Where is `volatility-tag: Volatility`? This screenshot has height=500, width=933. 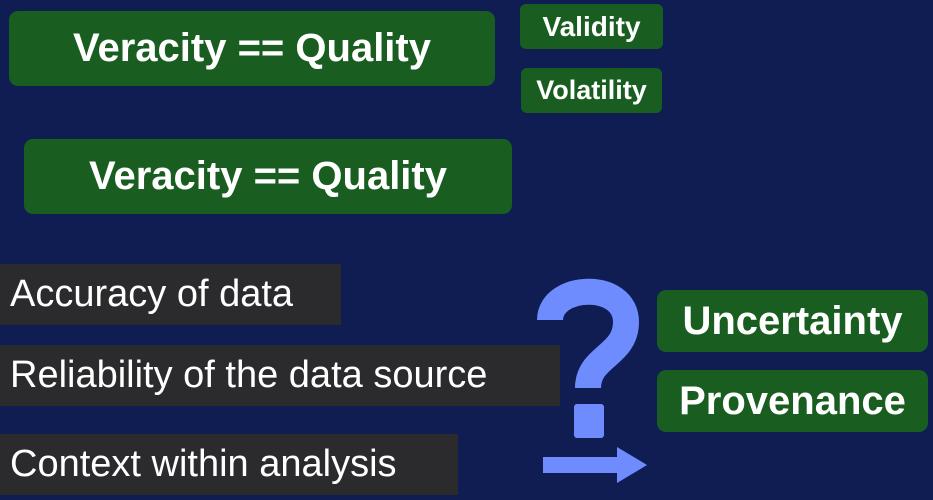 volatility-tag: Volatility is located at coordinates (591, 90).